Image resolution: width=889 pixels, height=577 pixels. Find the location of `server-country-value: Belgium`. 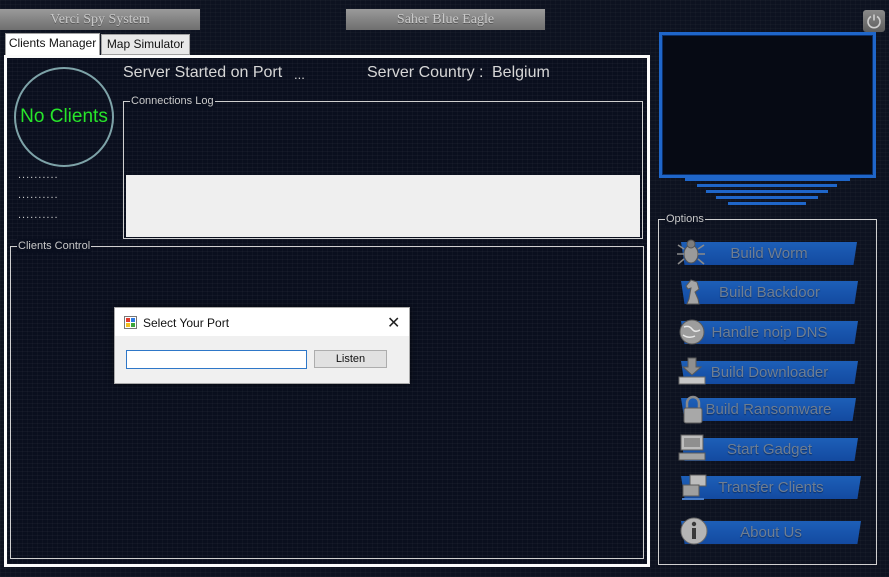

server-country-value: Belgium is located at coordinates (521, 72).